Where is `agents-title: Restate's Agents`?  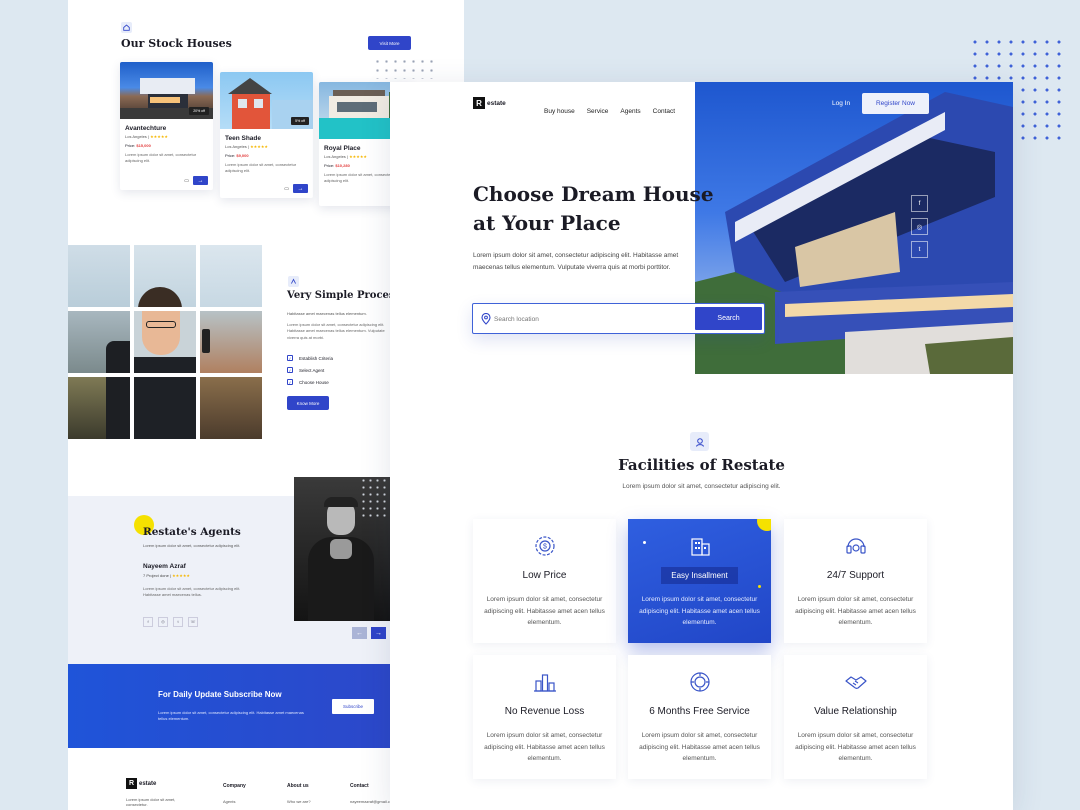 agents-title: Restate's Agents is located at coordinates (192, 532).